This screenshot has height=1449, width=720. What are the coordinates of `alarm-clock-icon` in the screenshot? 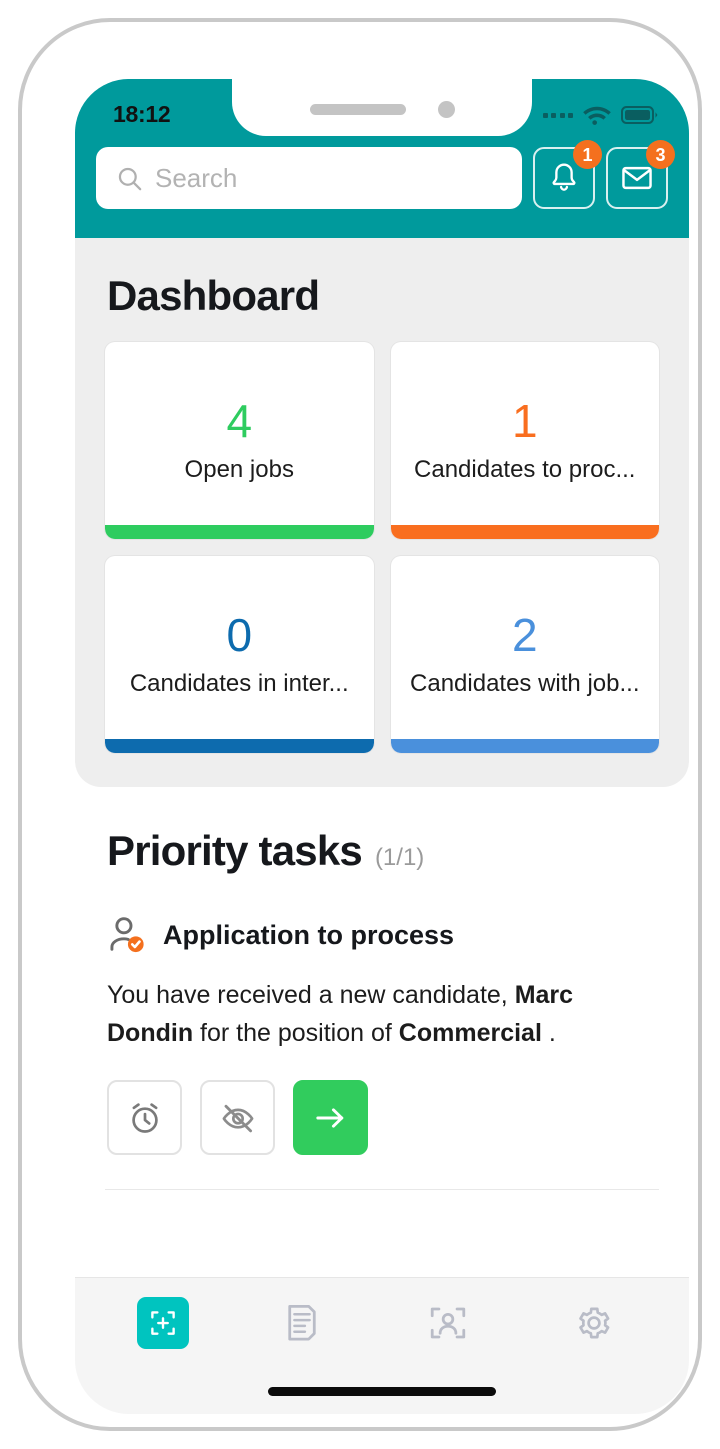 It's located at (144, 1117).